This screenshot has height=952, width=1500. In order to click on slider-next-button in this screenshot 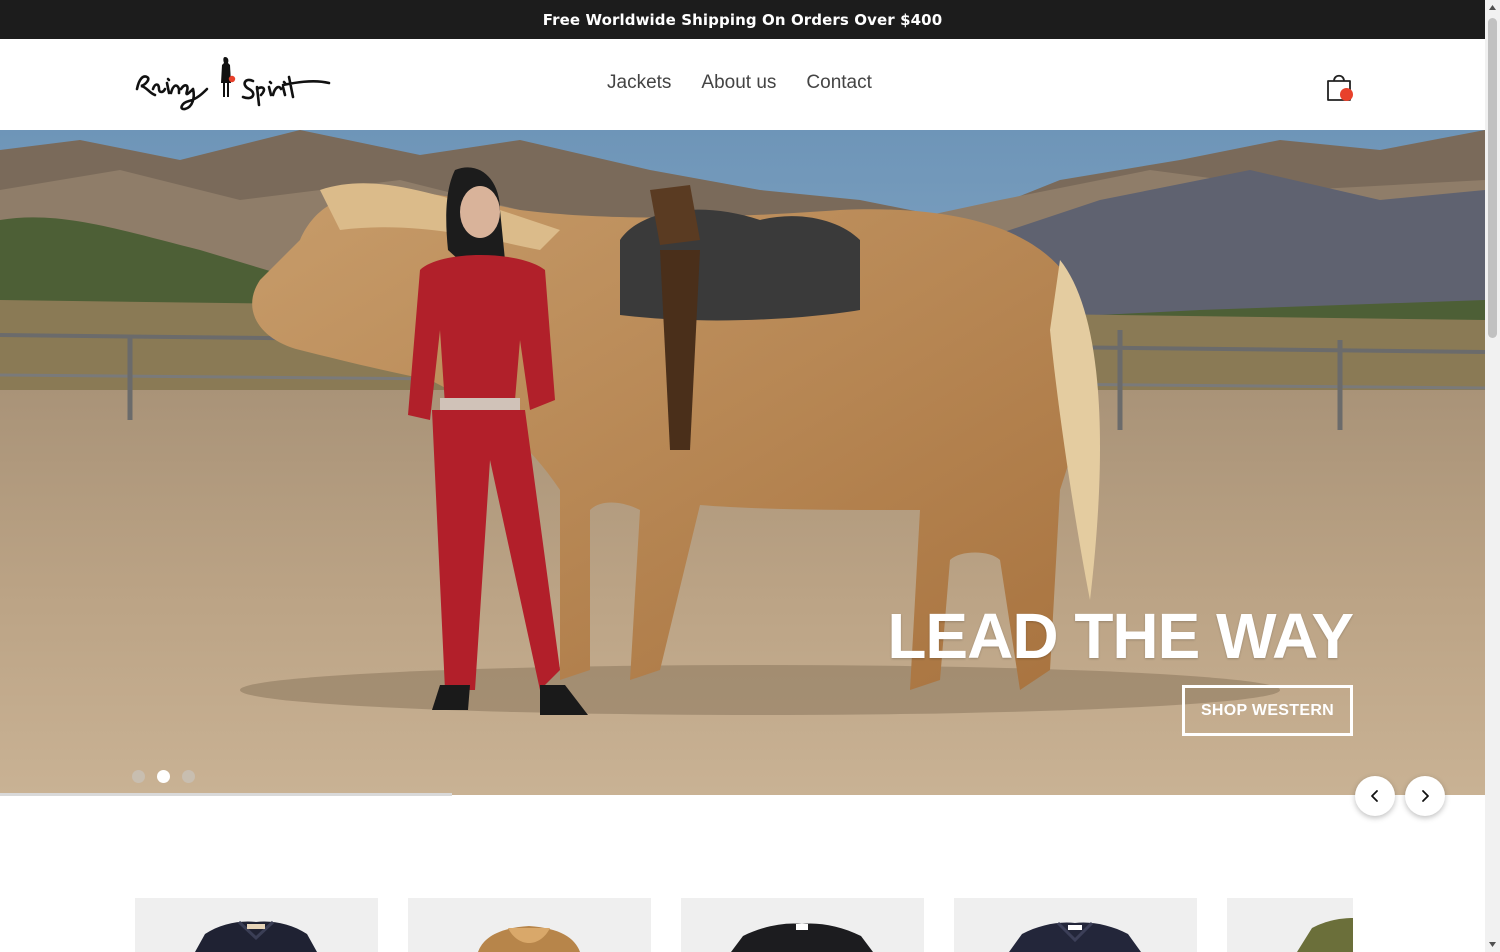, I will do `click(1425, 796)`.